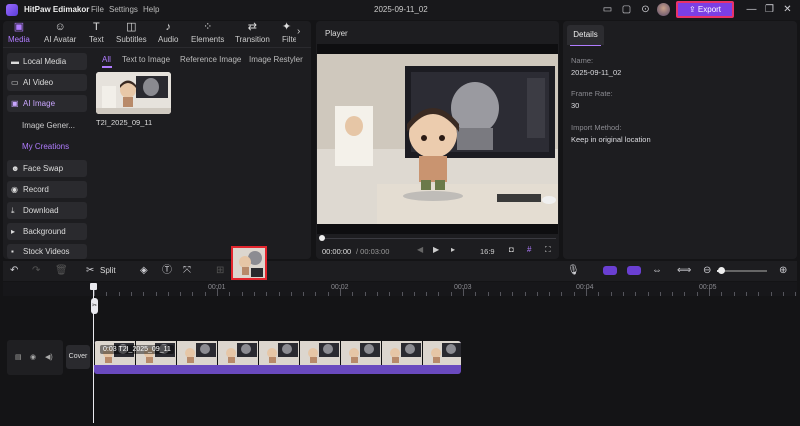  Describe the element at coordinates (33, 357) in the screenshot. I see `track-visibility-icon: ◉` at that location.